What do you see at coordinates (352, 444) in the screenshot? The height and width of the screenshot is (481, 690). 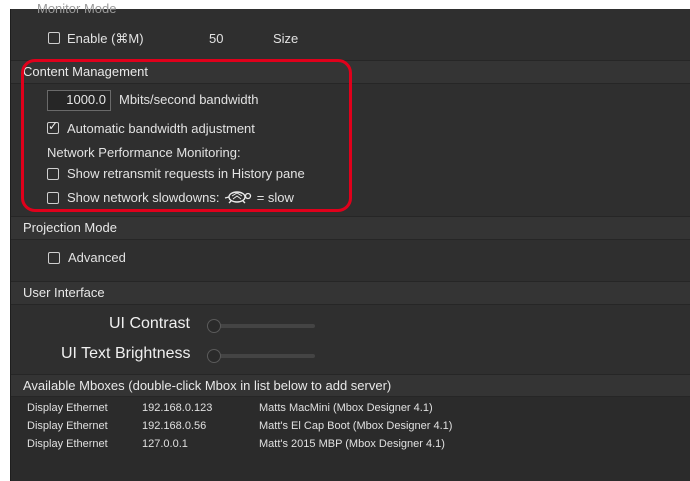 I see `mbox-name: Matt's 2015 MBP (Mbox Designer 4.1)` at bounding box center [352, 444].